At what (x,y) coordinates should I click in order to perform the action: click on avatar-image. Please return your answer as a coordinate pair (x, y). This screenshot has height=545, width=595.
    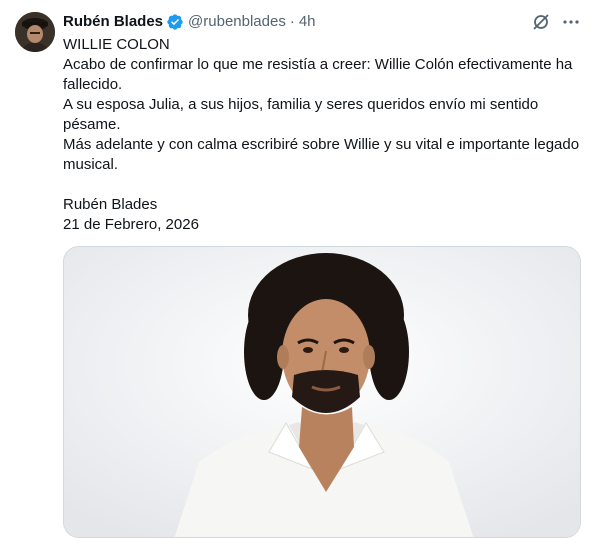
    Looking at the image, I should click on (35, 32).